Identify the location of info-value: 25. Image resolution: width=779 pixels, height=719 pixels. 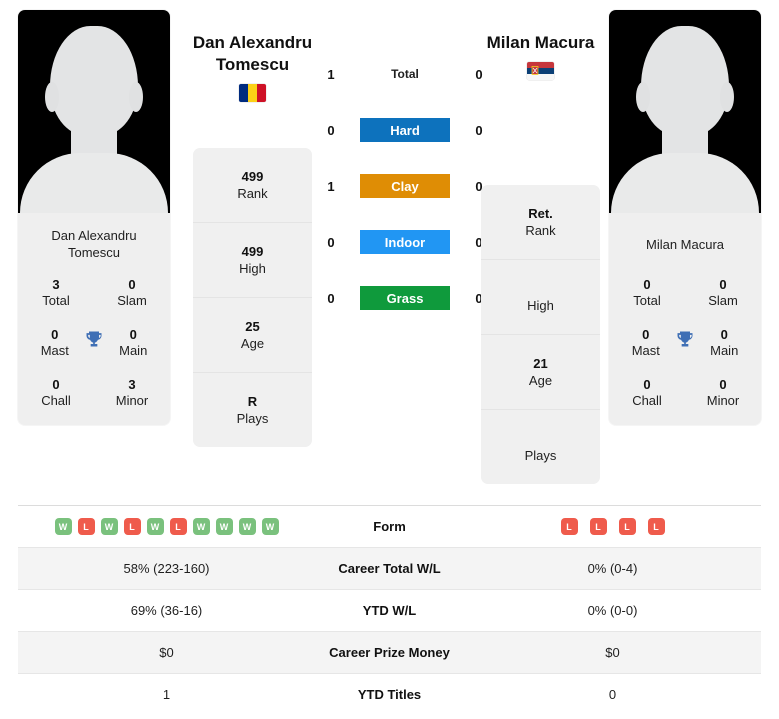
(252, 326).